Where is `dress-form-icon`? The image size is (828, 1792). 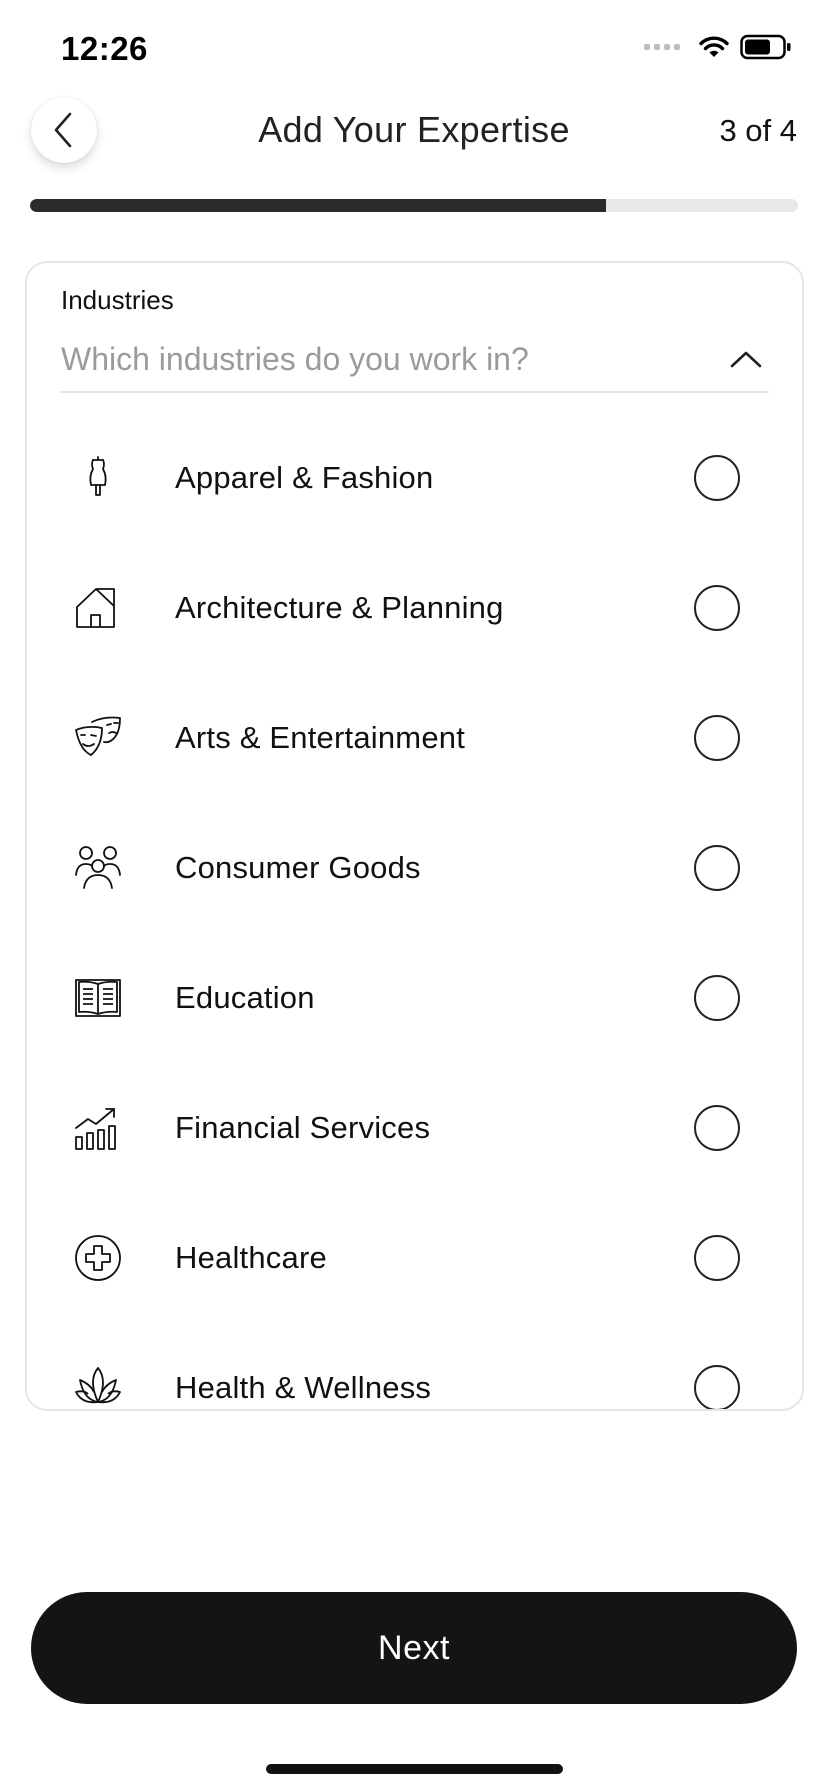 dress-form-icon is located at coordinates (98, 478).